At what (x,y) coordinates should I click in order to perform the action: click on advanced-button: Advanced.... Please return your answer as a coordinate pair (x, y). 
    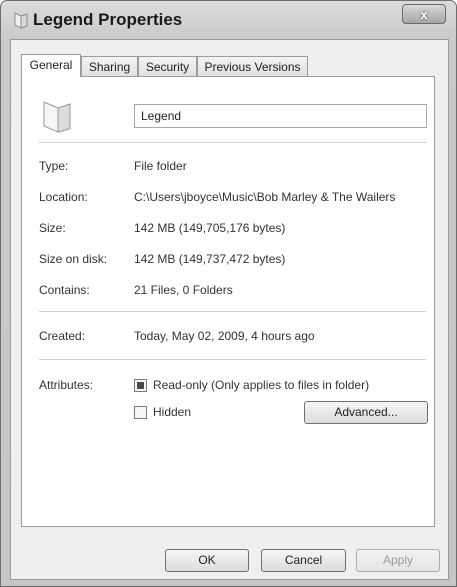
    Looking at the image, I should click on (366, 412).